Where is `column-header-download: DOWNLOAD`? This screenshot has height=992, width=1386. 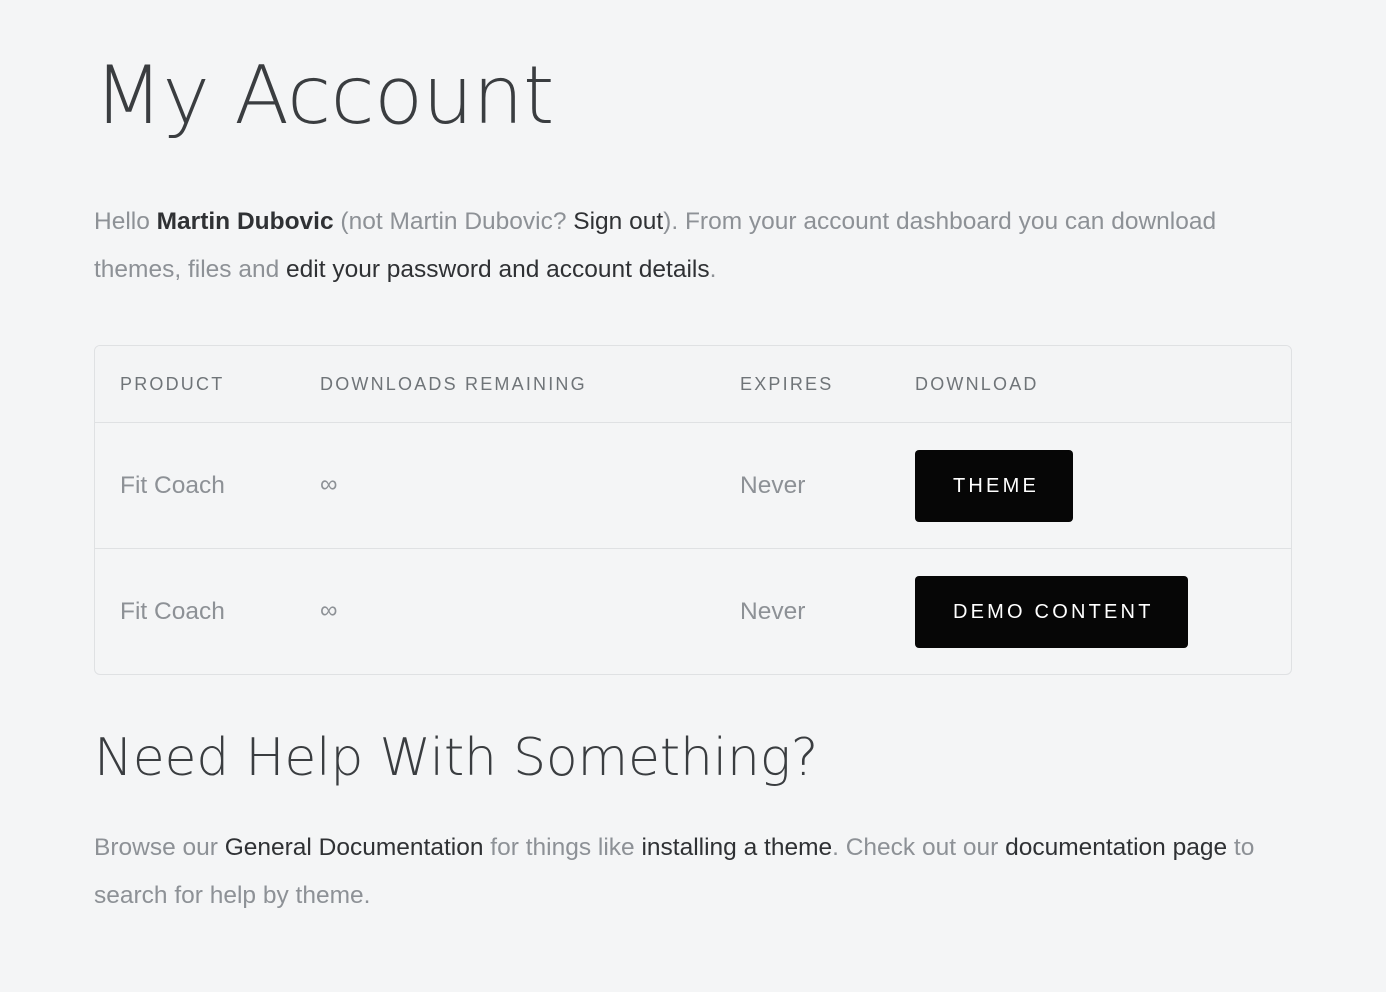 column-header-download: DOWNLOAD is located at coordinates (1103, 384).